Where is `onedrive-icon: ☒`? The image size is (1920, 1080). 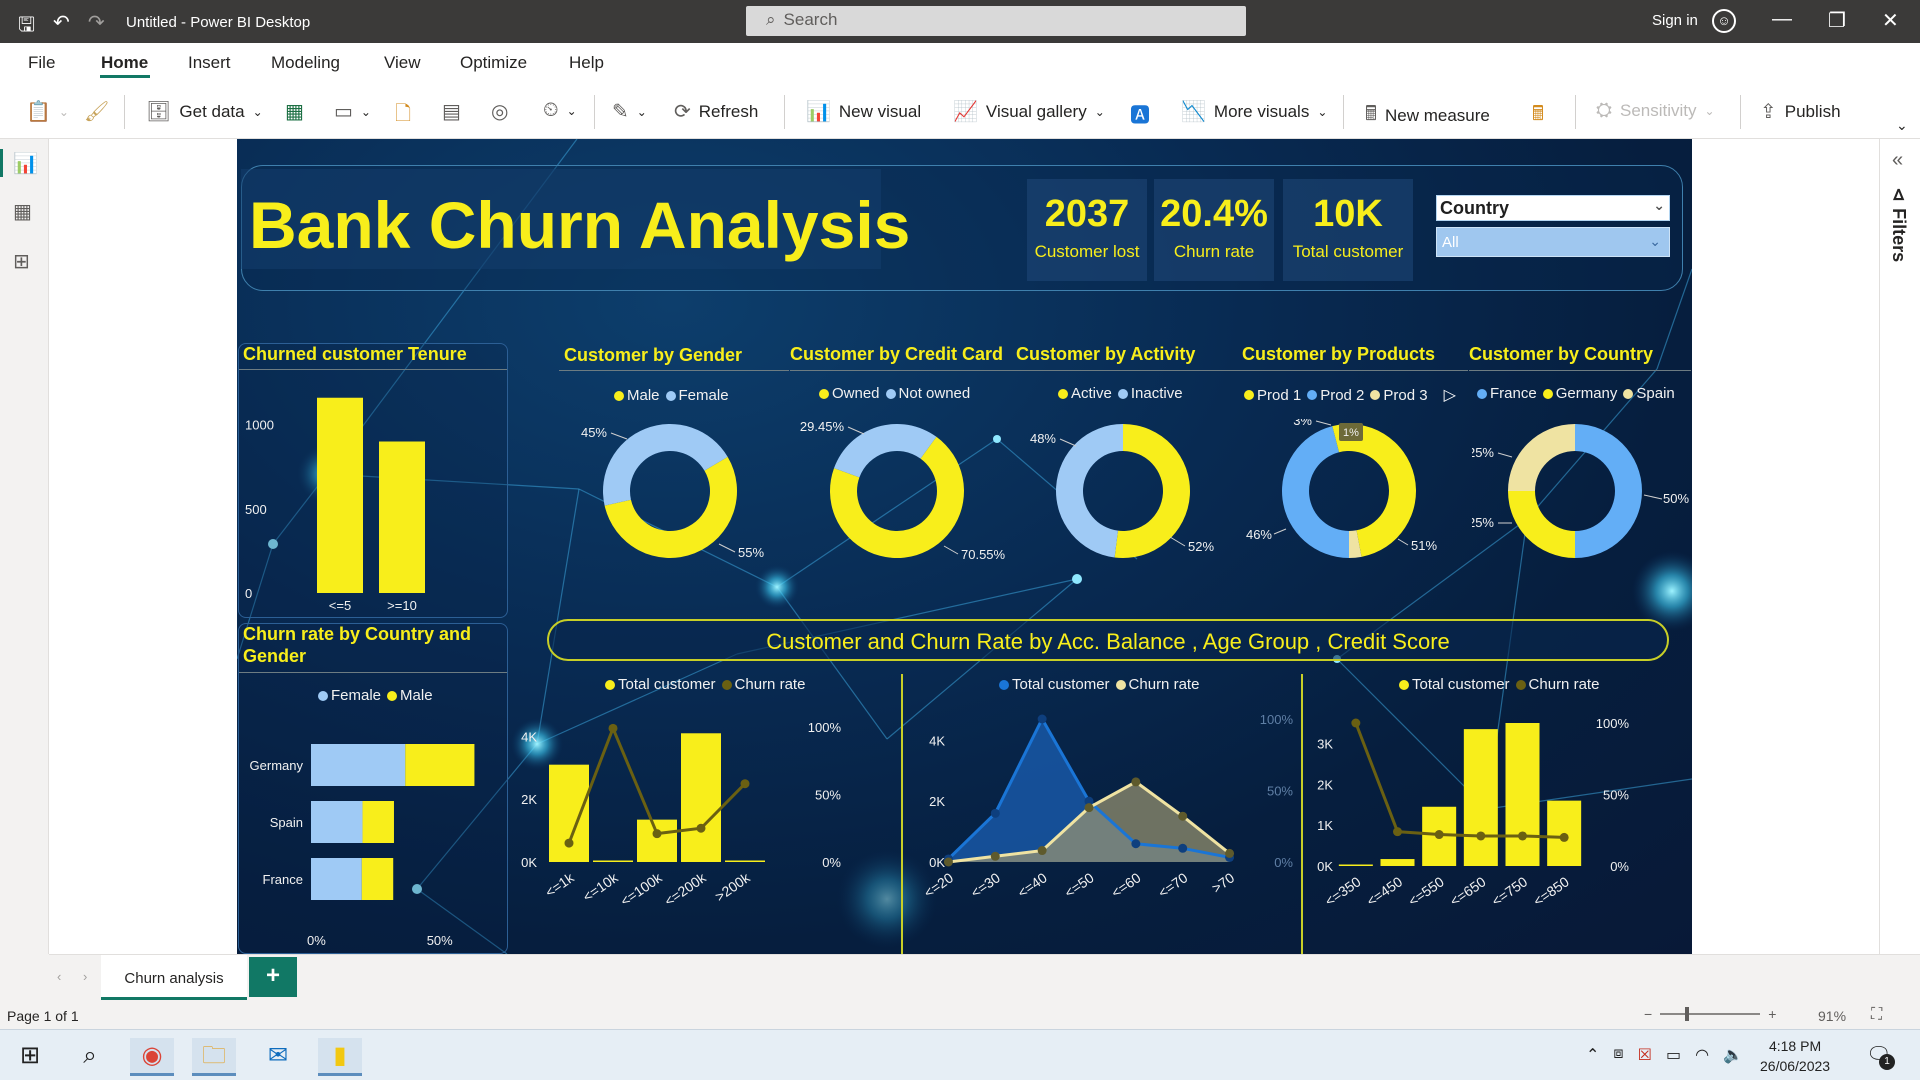
onedrive-icon: ☒ is located at coordinates (1645, 1055).